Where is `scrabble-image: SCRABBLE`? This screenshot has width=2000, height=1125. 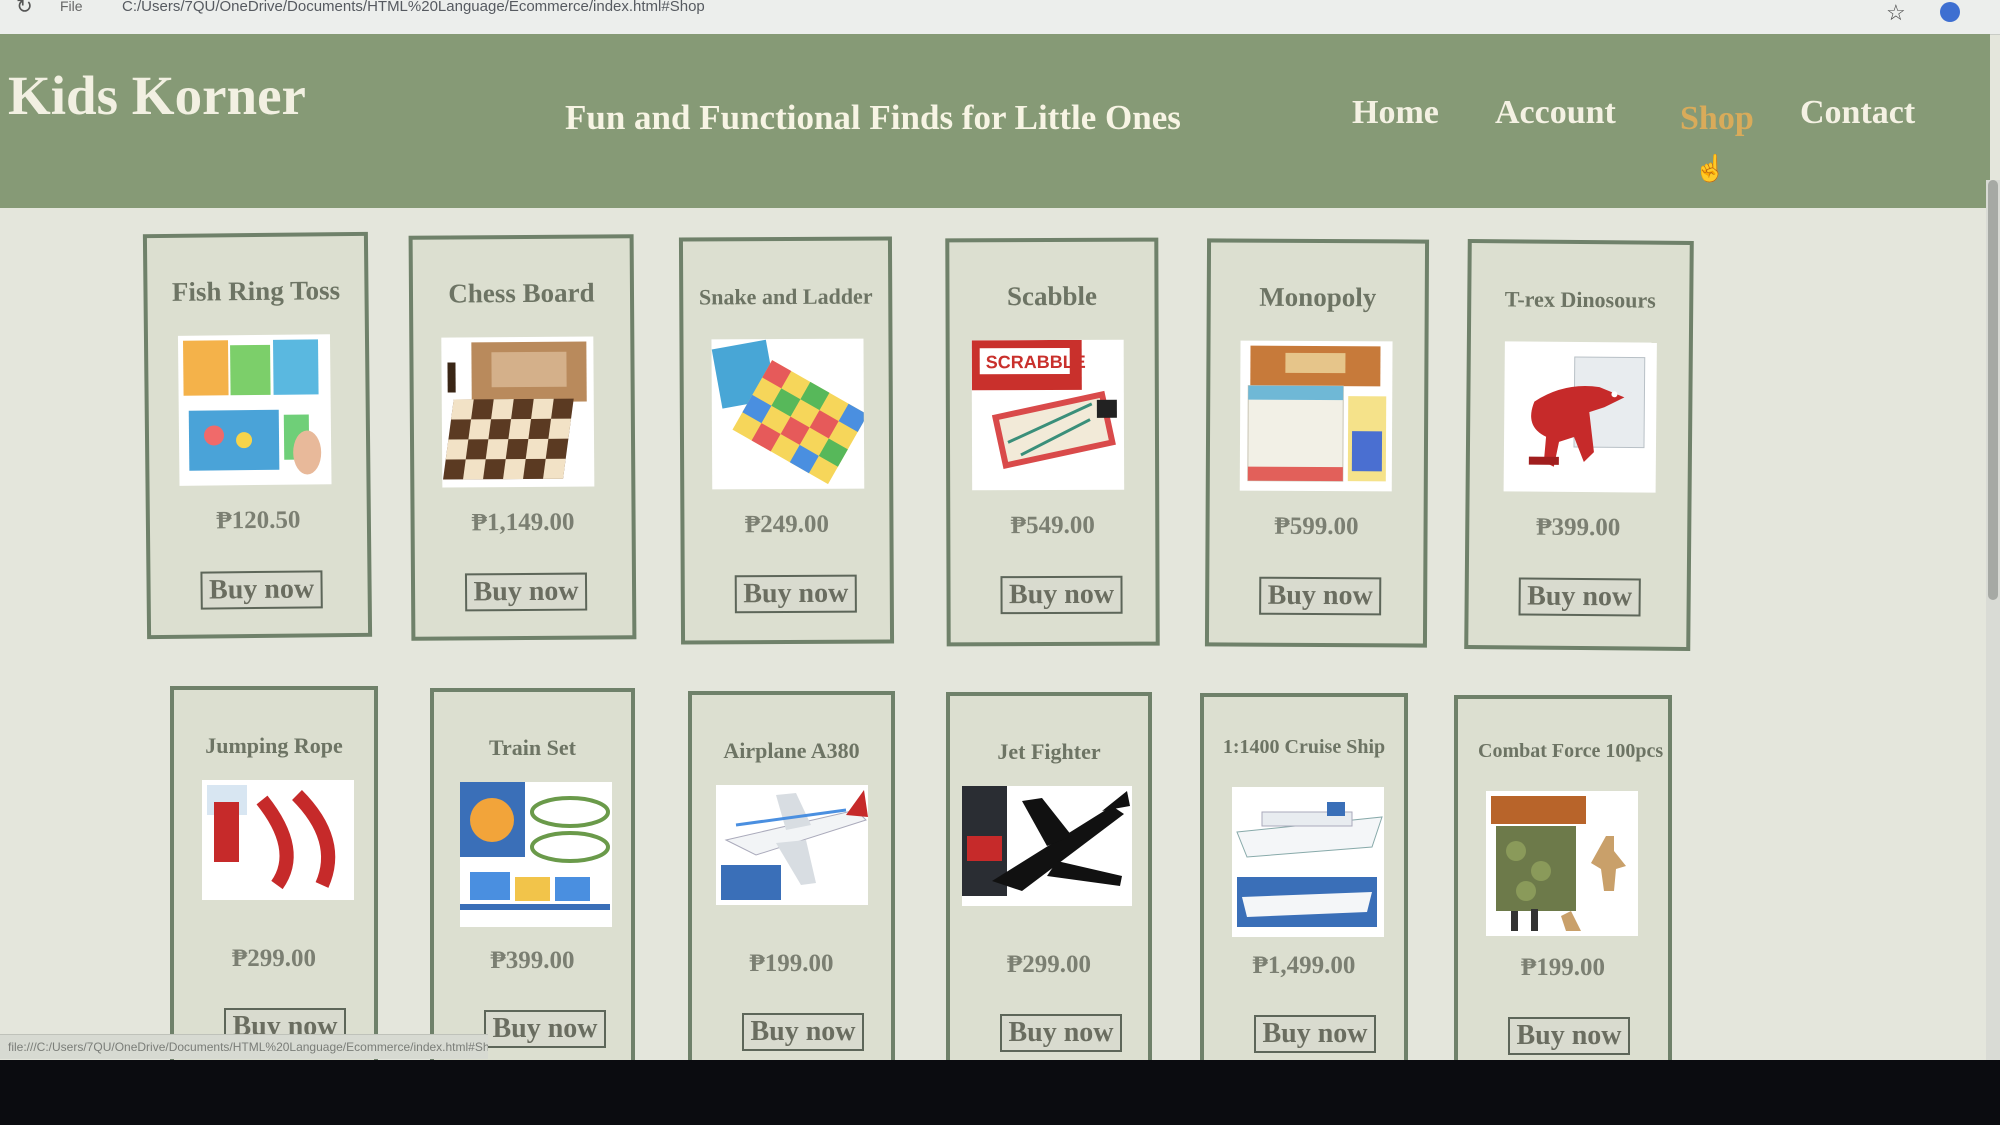
scrabble-image: SCRABBLE is located at coordinates (1044, 404).